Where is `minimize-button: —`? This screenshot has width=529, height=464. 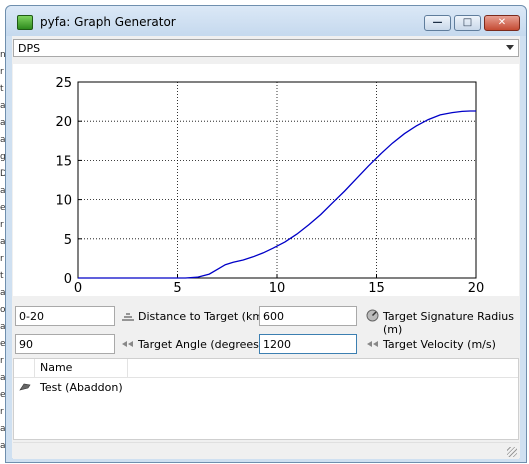 minimize-button: — is located at coordinates (437, 23).